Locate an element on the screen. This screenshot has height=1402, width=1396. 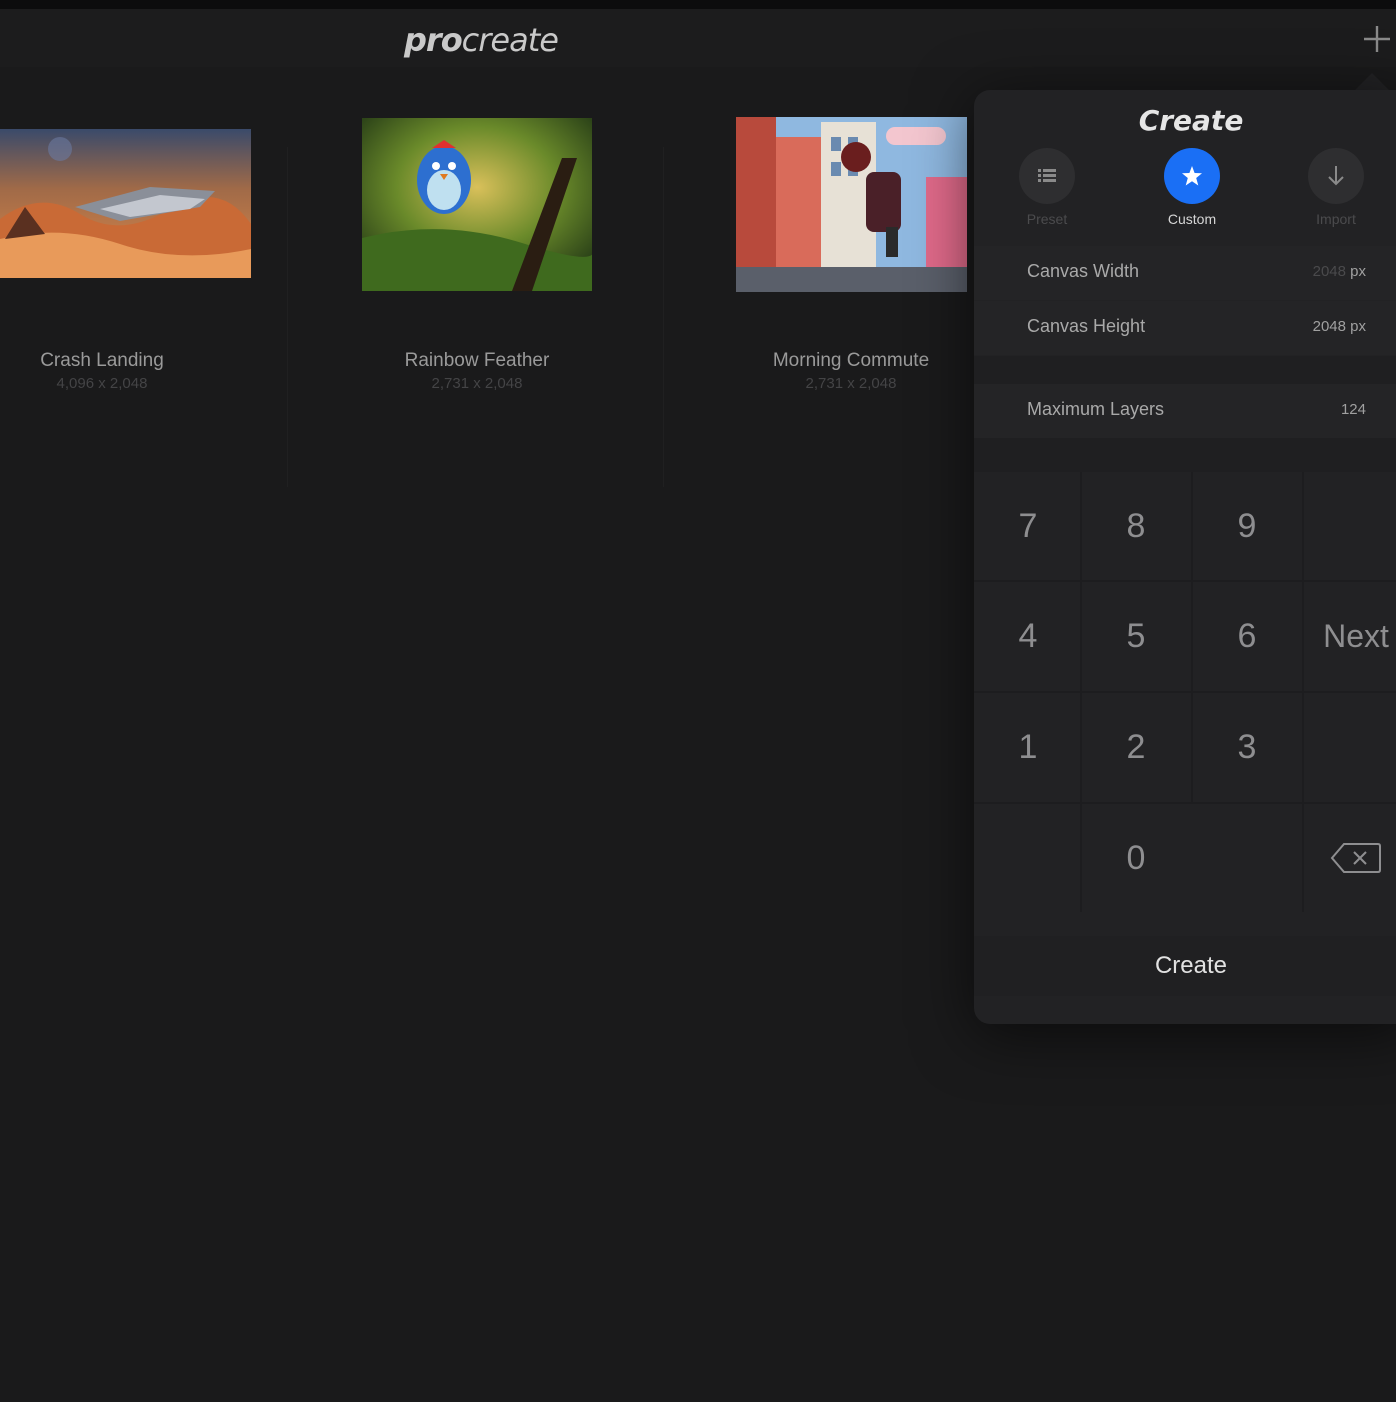
artwork-morning-commute: Morning Commute 2,731 x 2,048 is located at coordinates (819, 239).